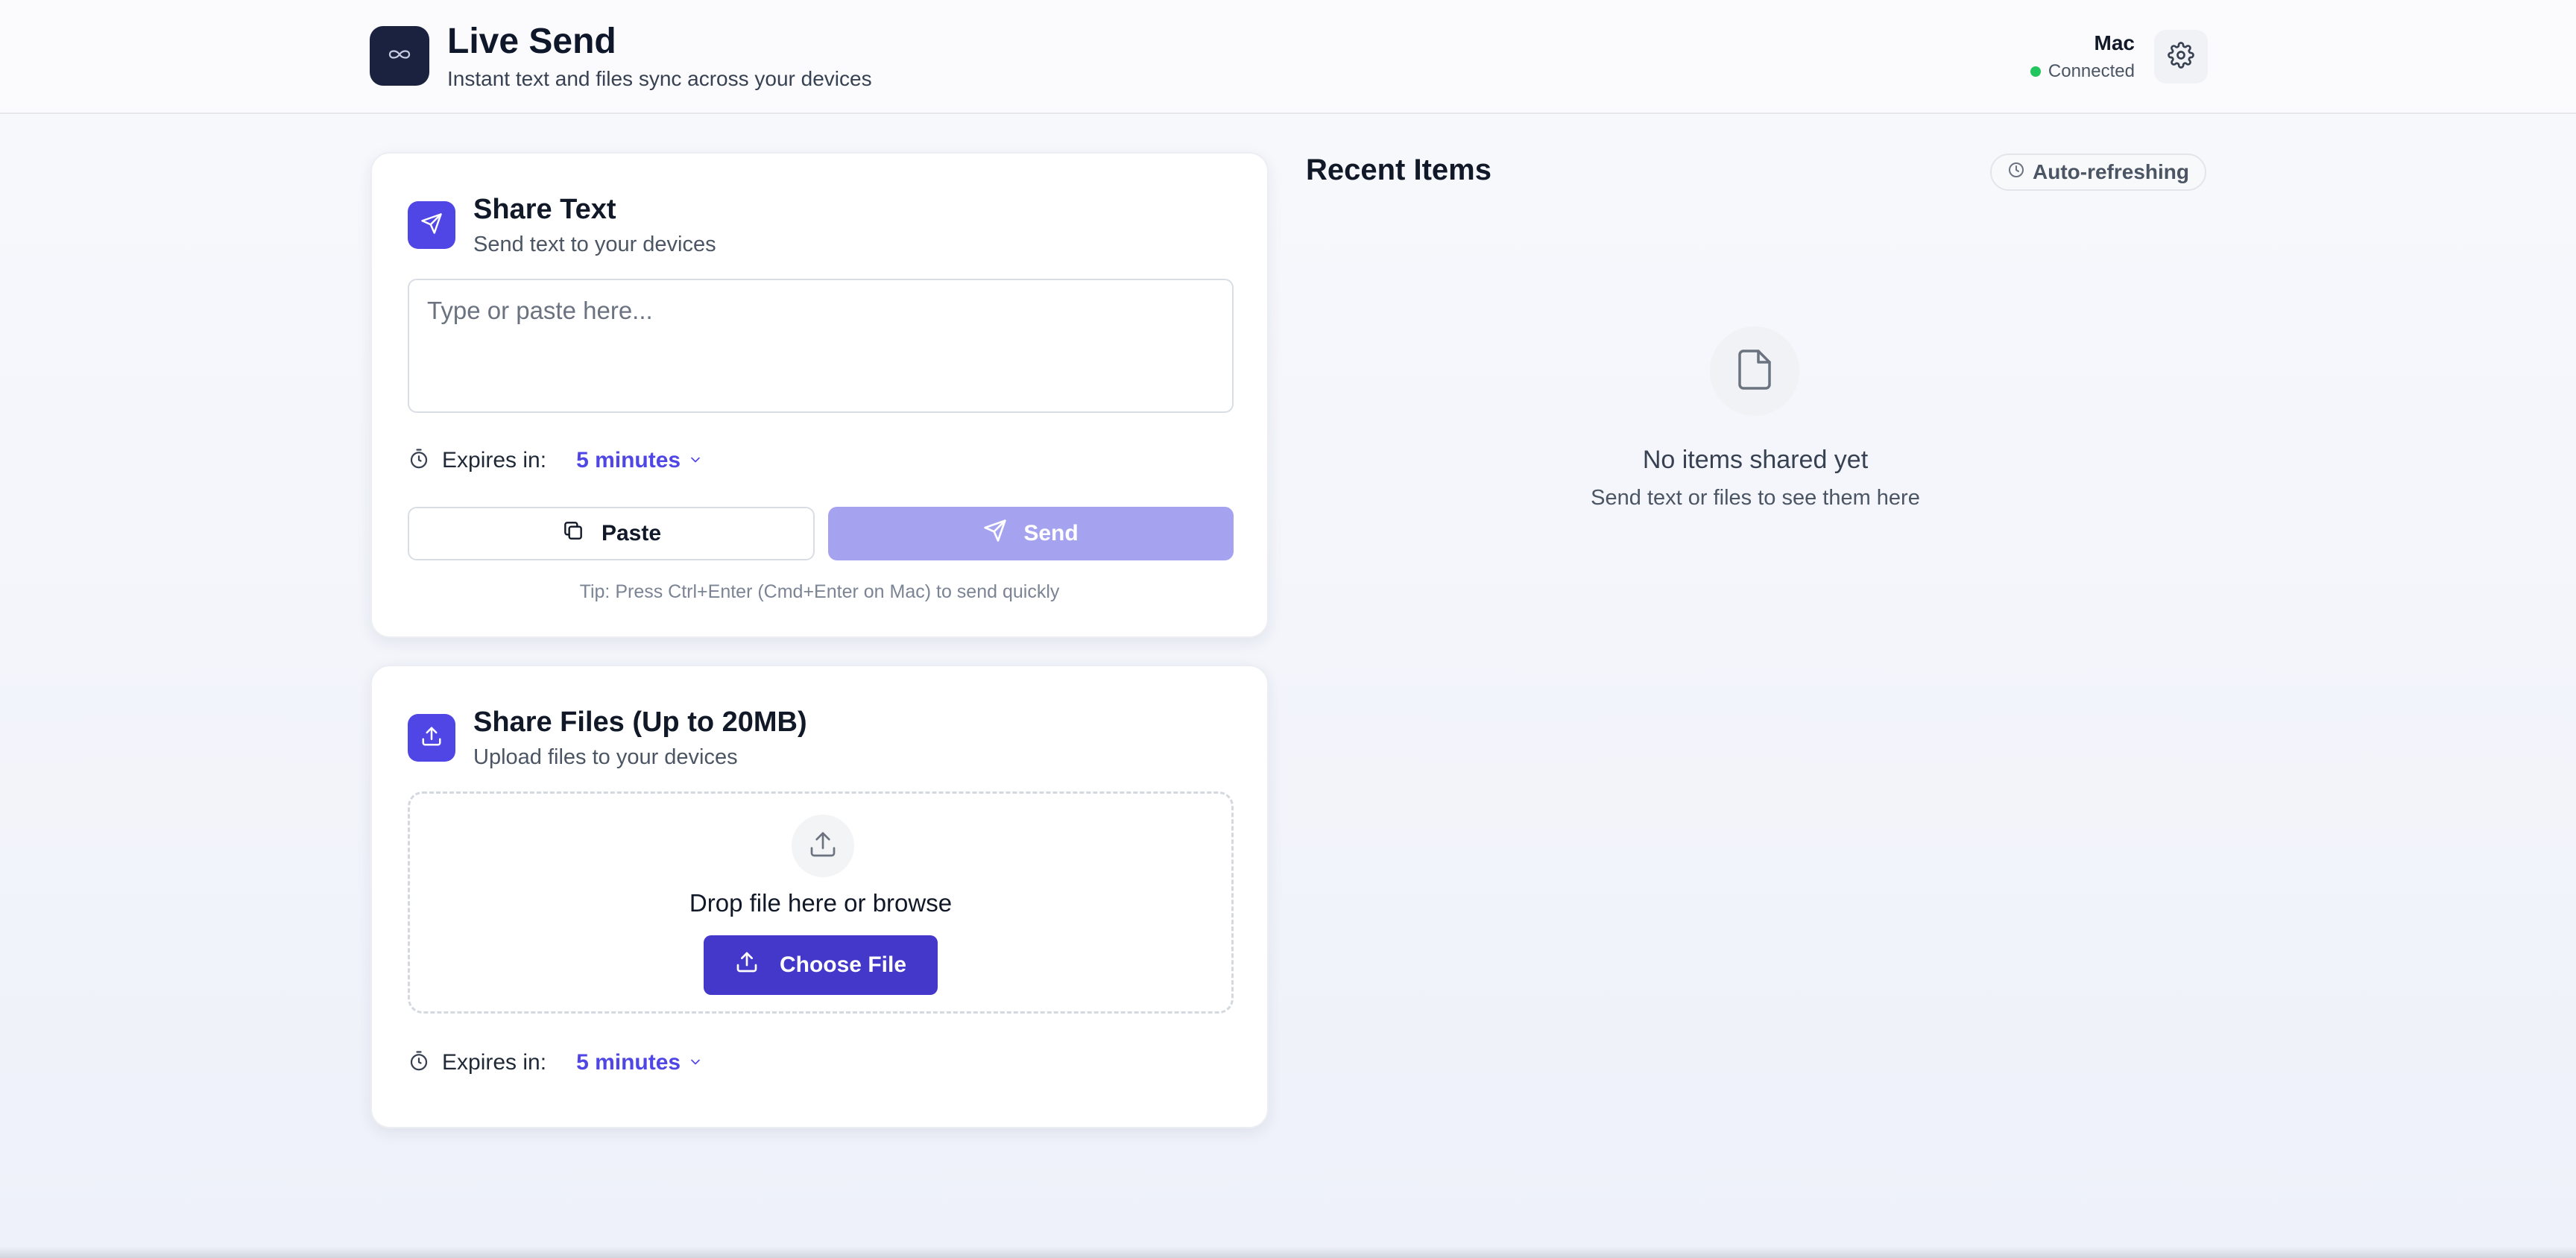  I want to click on text-expires-row: Expires in: 5 minutes, so click(555, 460).